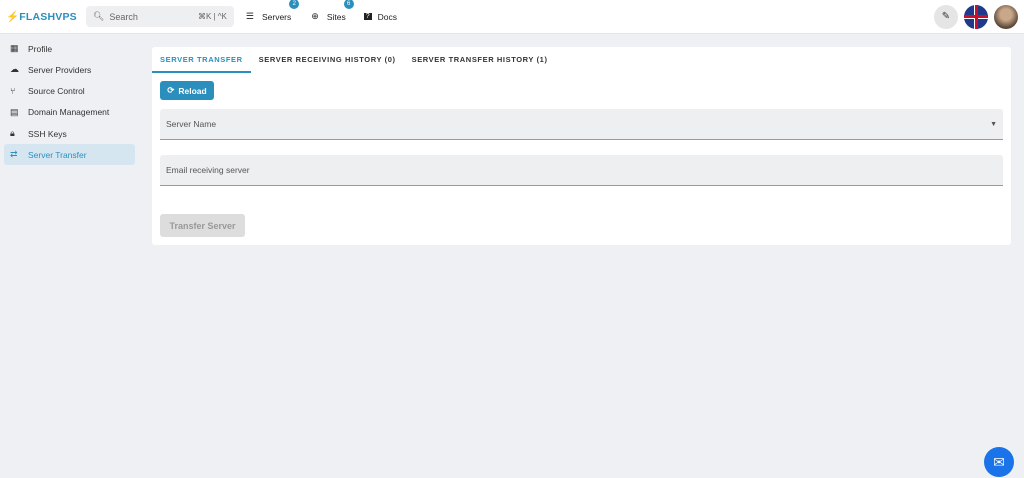 This screenshot has width=1024, height=478. I want to click on server-name-select: Server Name ▼, so click(581, 124).